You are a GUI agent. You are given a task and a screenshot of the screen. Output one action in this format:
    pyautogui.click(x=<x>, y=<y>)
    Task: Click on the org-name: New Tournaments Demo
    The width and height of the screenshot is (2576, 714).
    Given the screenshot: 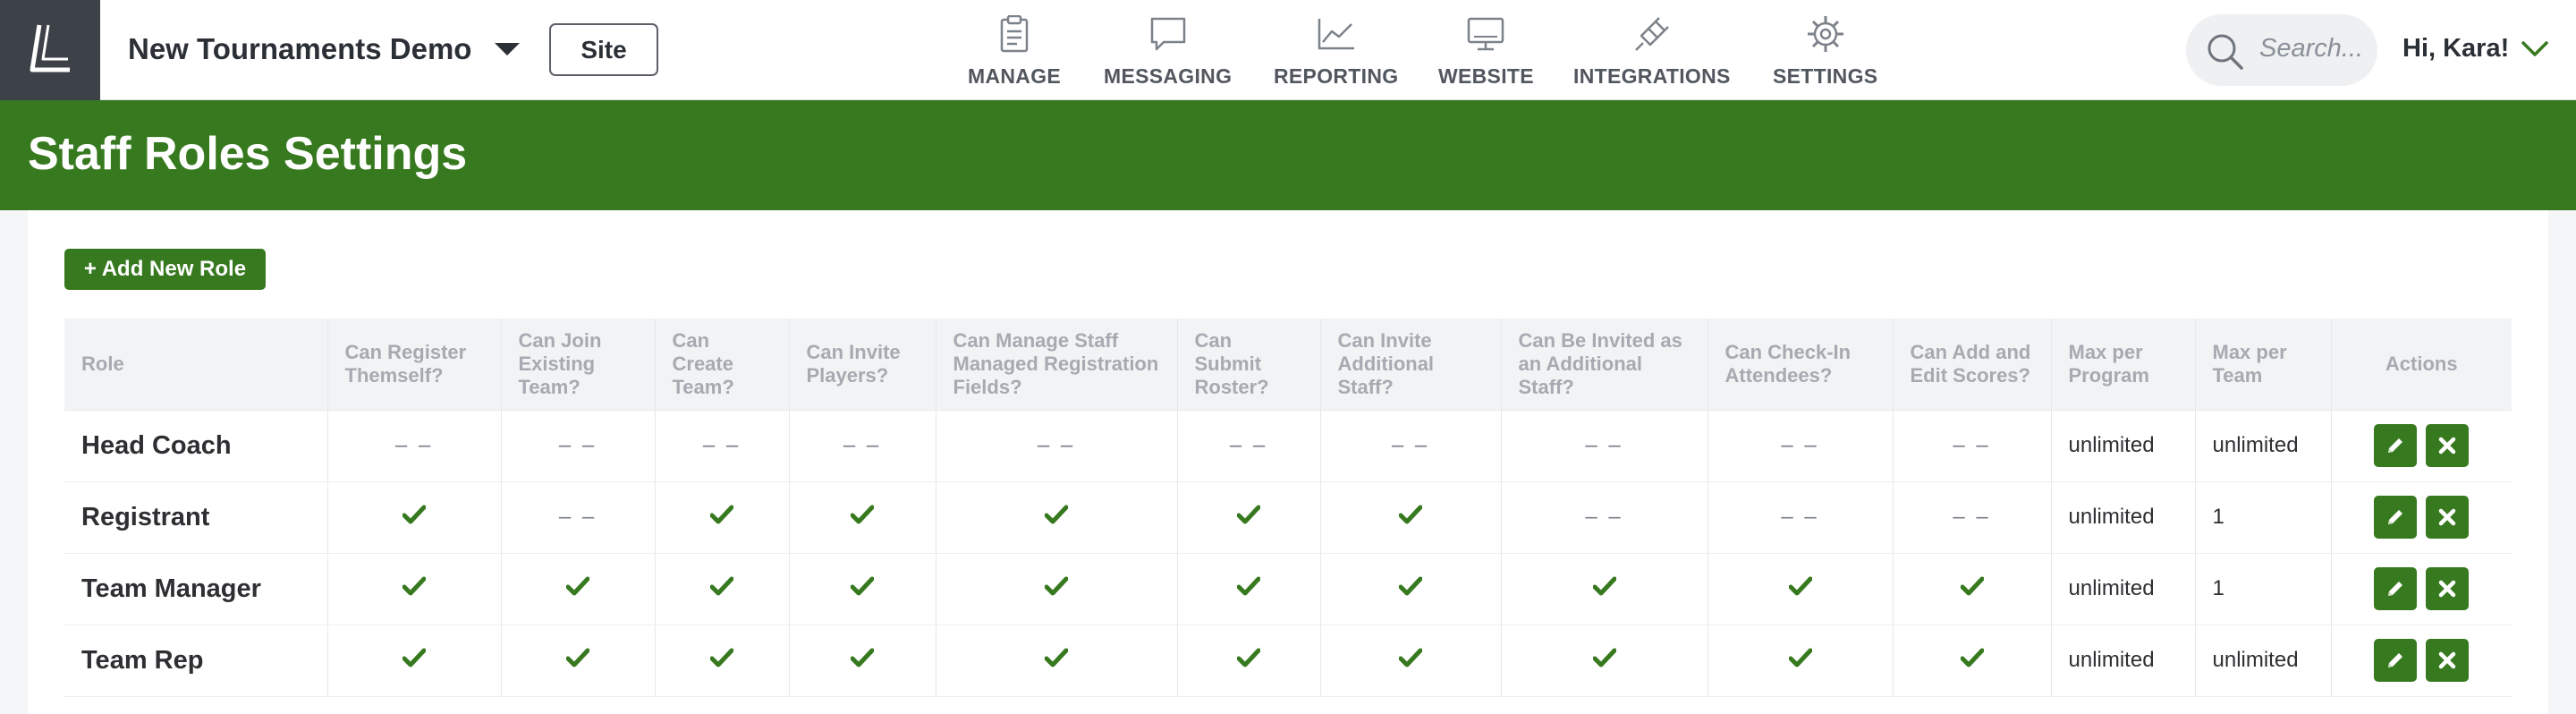 What is the action you would take?
    pyautogui.click(x=299, y=49)
    